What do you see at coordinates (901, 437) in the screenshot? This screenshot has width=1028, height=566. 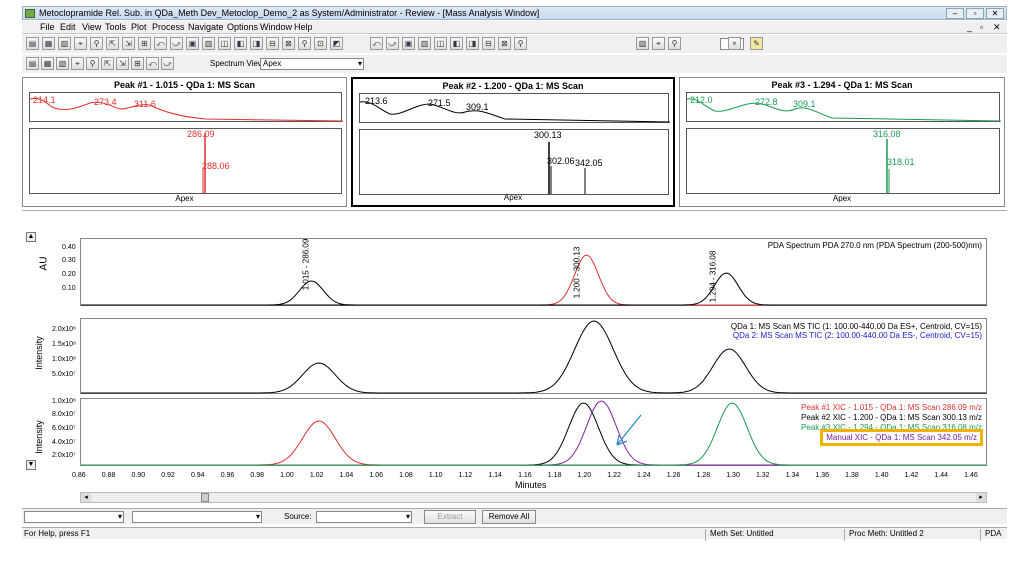 I see `xic-legend-manual: Manual XIC - QDa 1: MS Scan 342.05 m/z` at bounding box center [901, 437].